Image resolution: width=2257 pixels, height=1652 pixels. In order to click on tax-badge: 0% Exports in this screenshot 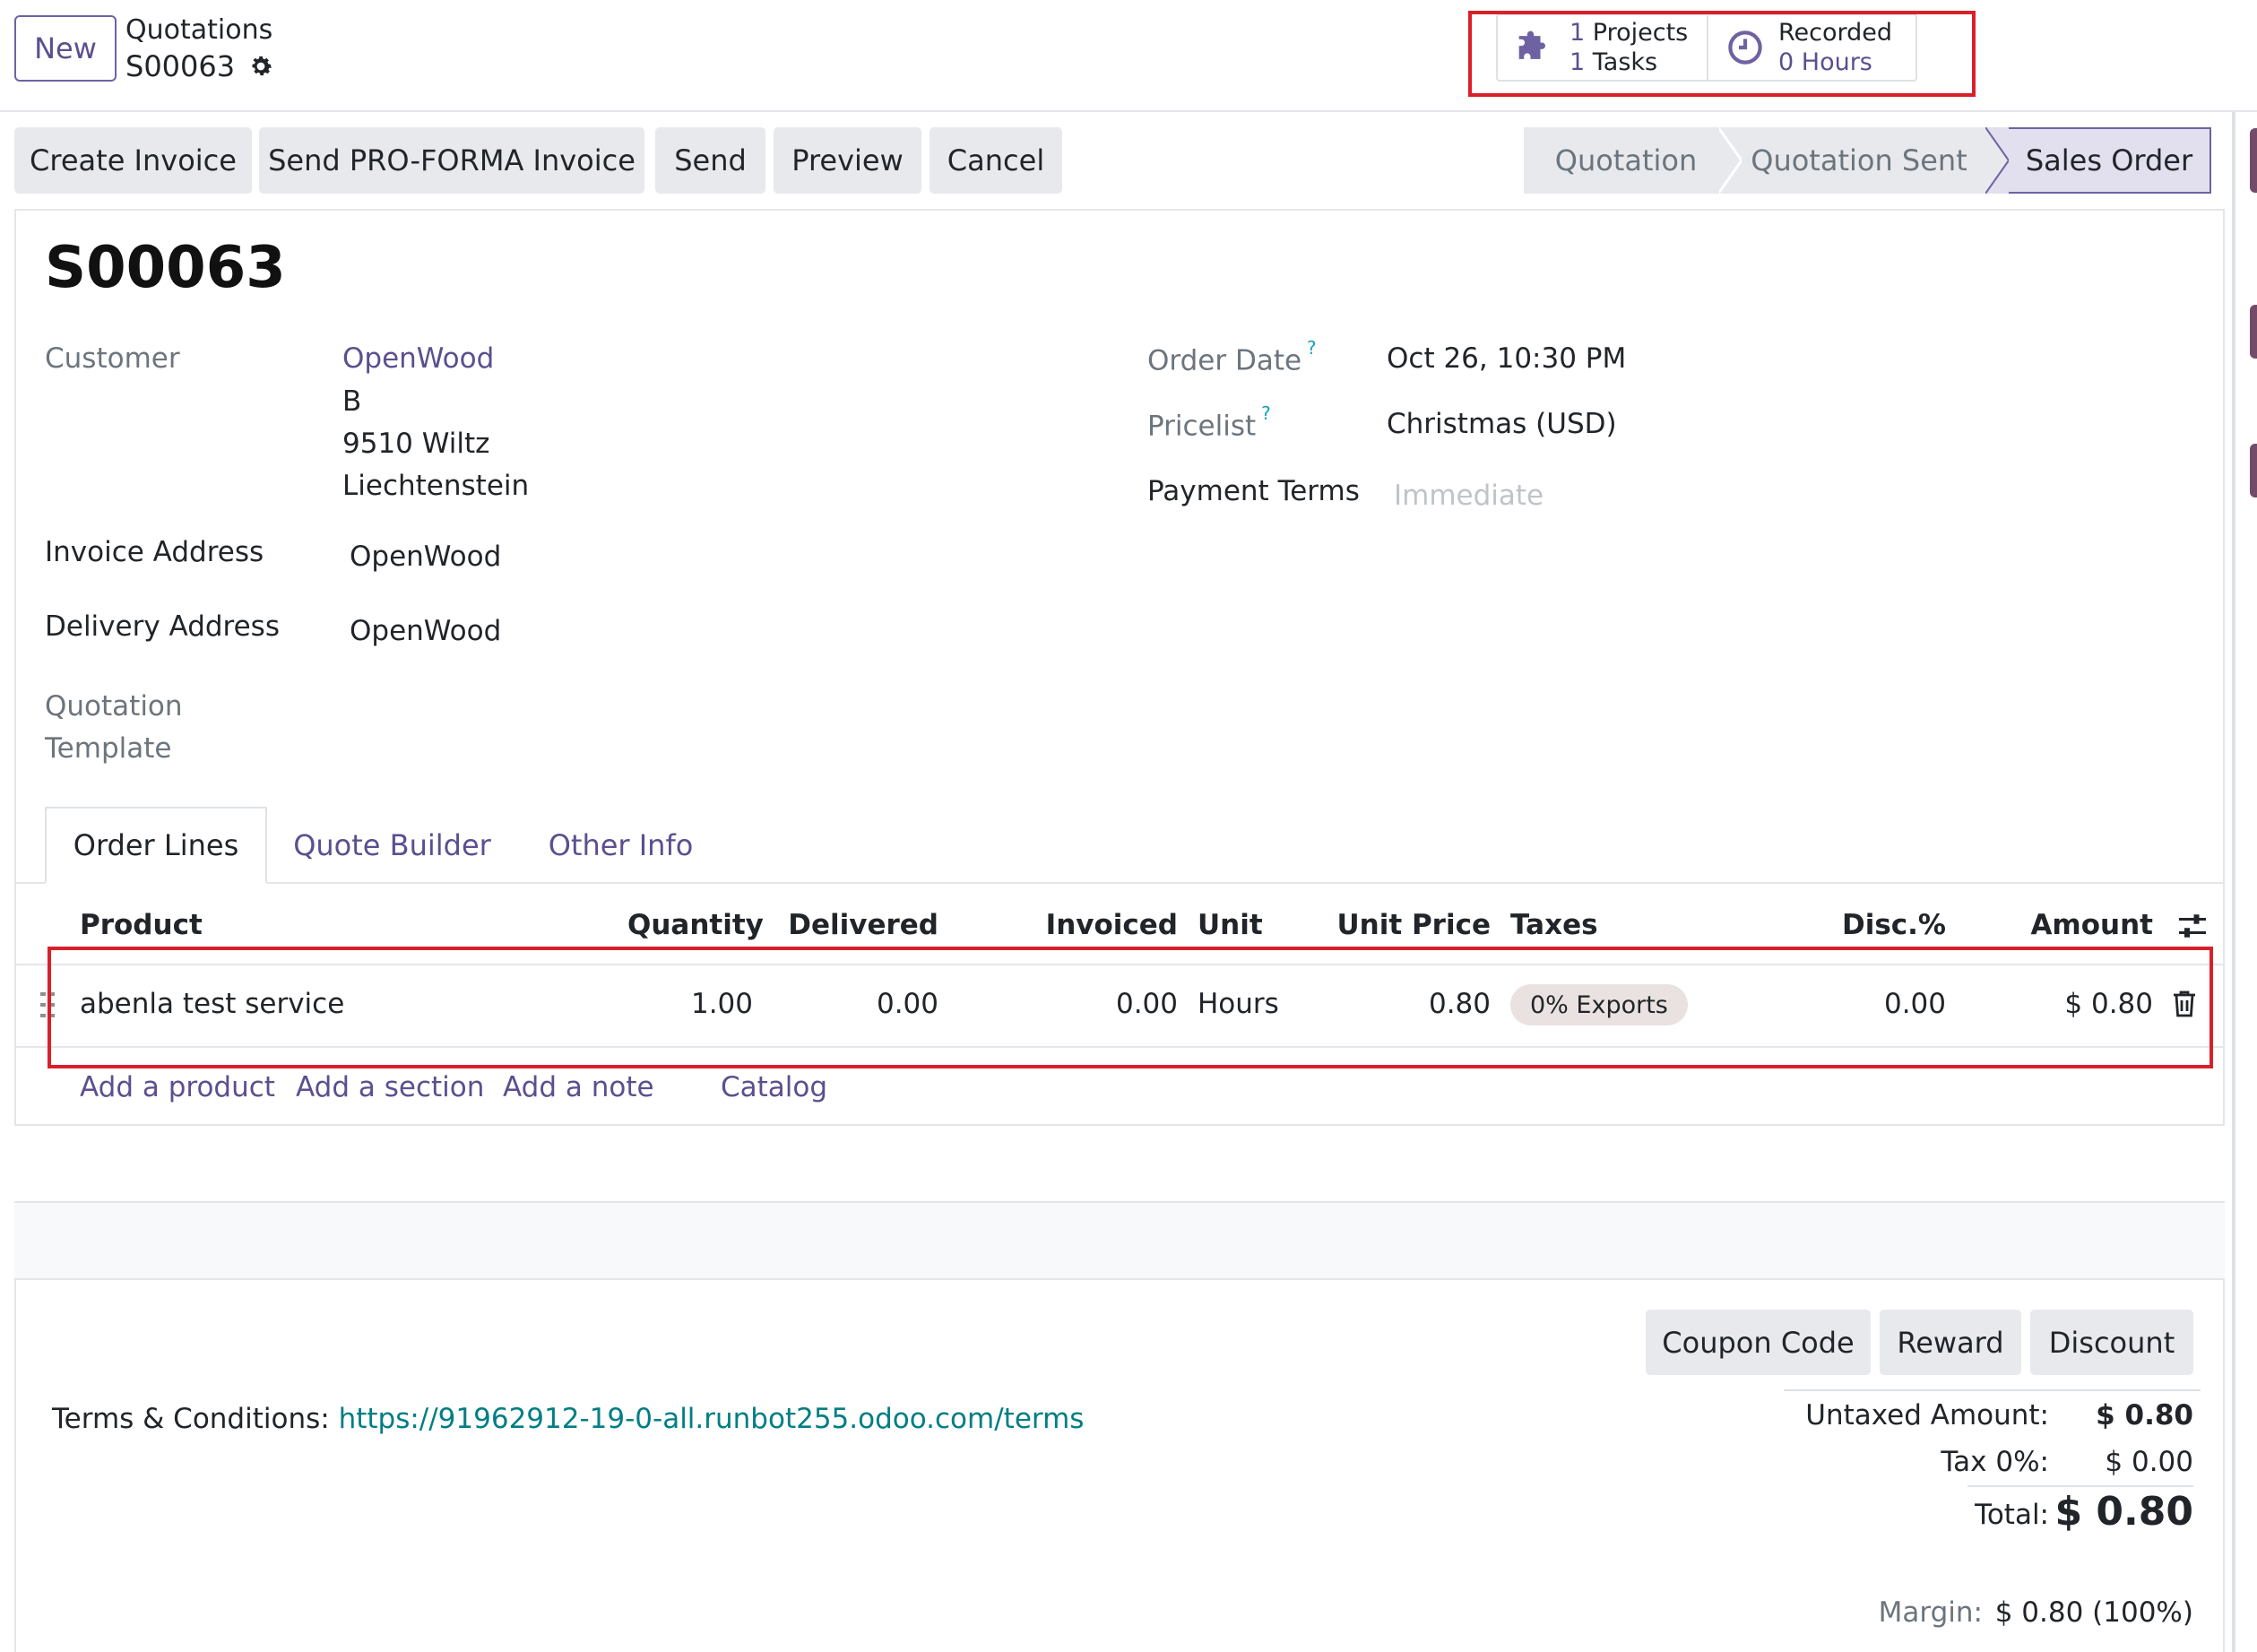, I will do `click(1599, 1004)`.